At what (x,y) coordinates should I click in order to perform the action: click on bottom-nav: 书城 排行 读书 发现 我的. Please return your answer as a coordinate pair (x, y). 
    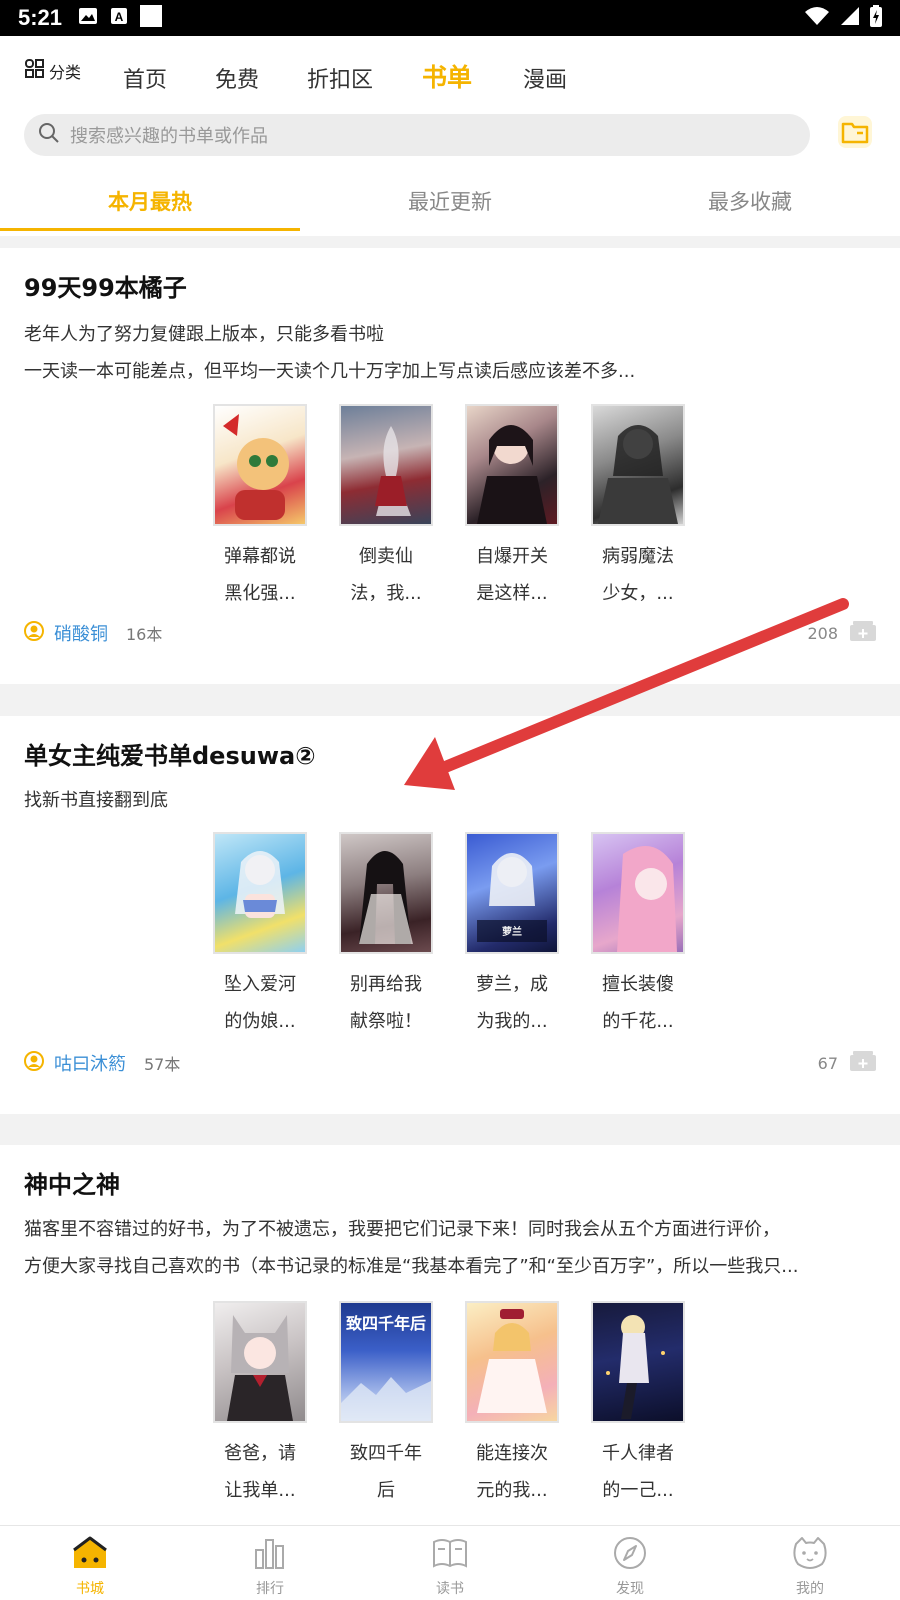
    Looking at the image, I should click on (450, 1562).